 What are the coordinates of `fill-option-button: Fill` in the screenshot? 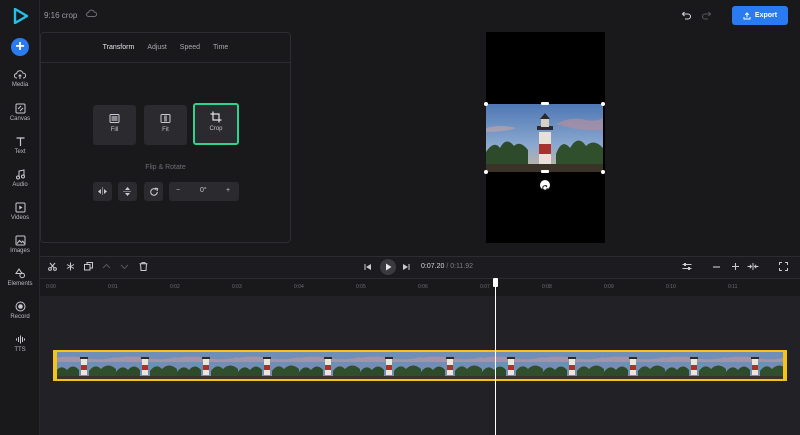 It's located at (114, 125).